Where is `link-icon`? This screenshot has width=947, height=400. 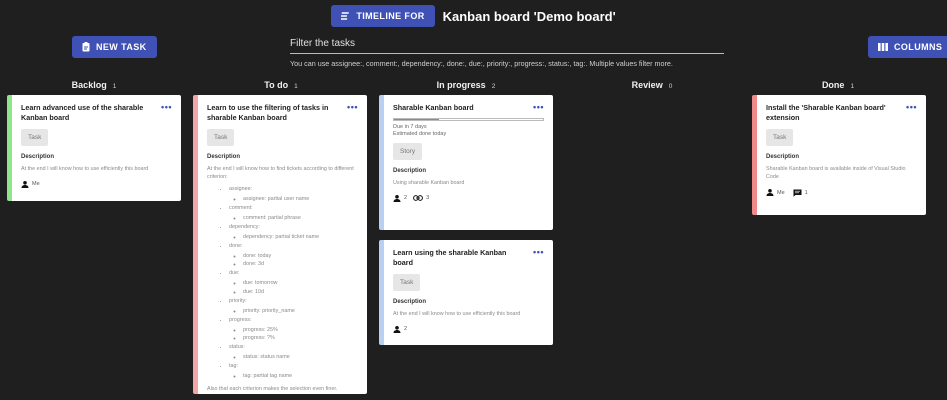
link-icon is located at coordinates (418, 198).